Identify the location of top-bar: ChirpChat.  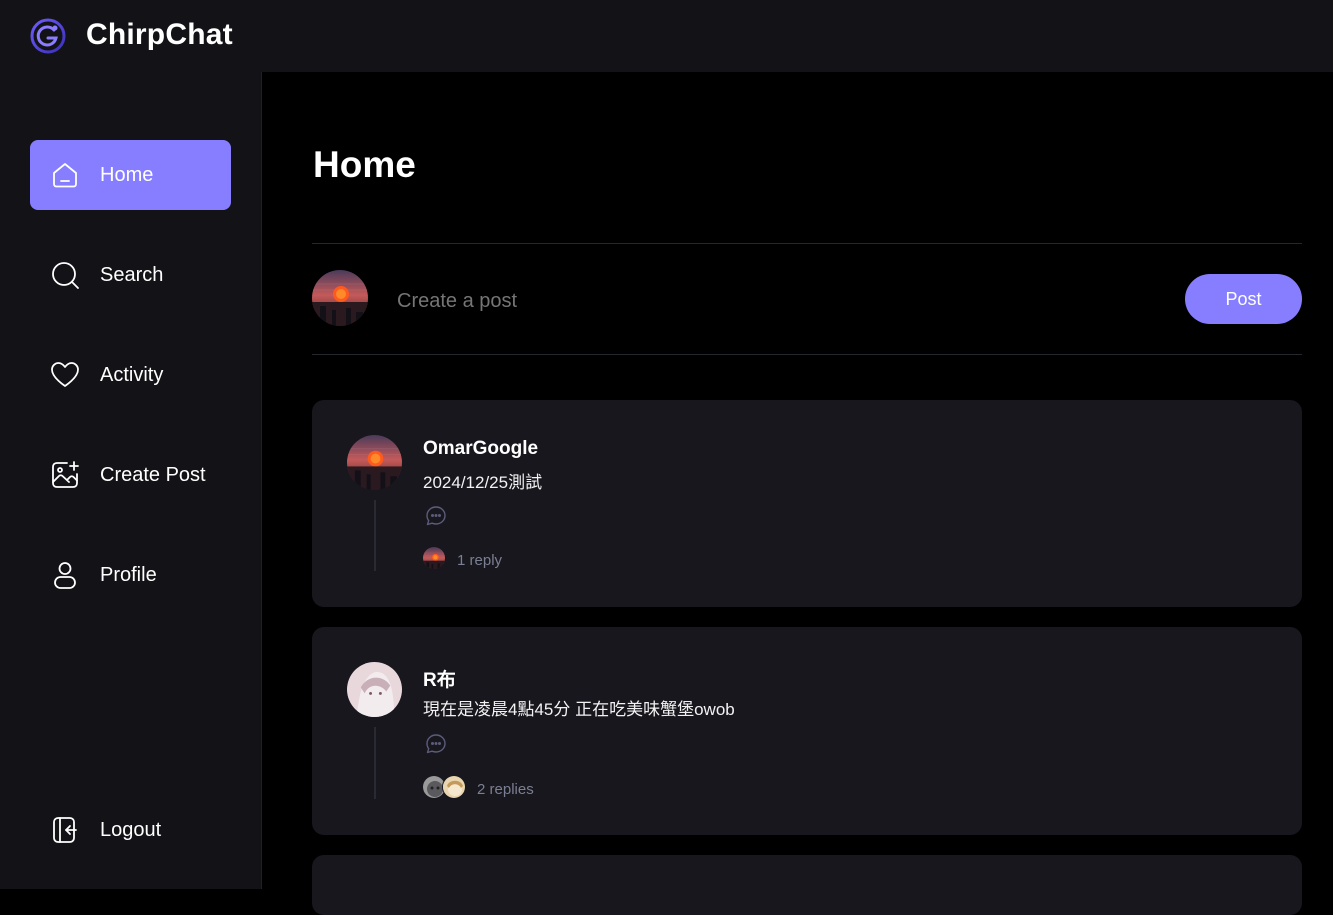
(666, 36).